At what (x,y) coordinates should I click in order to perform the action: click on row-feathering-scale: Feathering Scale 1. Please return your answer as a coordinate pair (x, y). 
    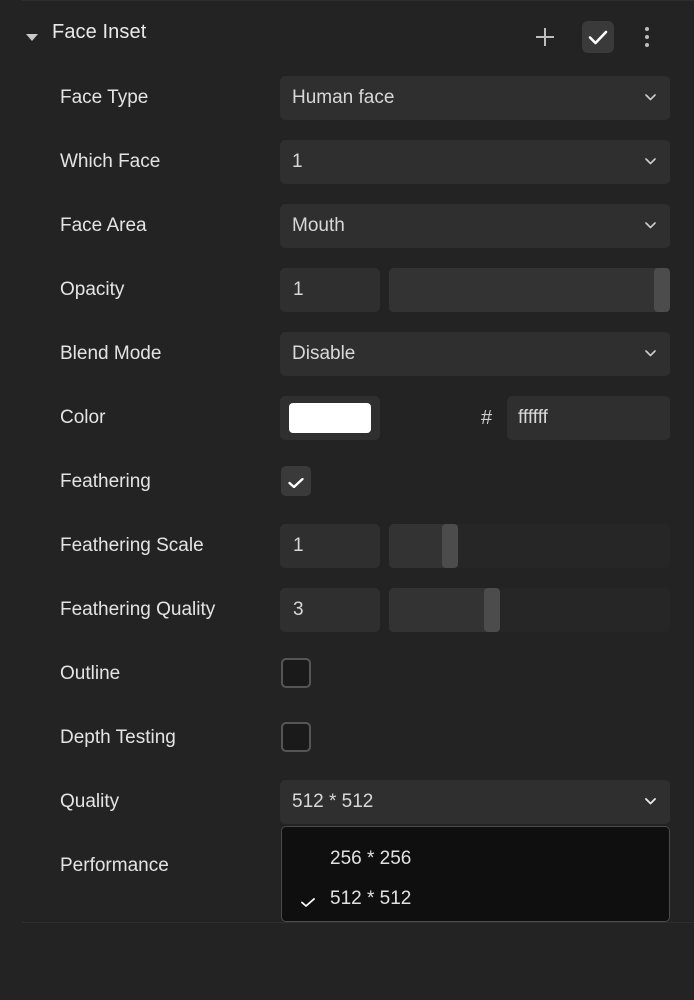
    Looking at the image, I should click on (347, 546).